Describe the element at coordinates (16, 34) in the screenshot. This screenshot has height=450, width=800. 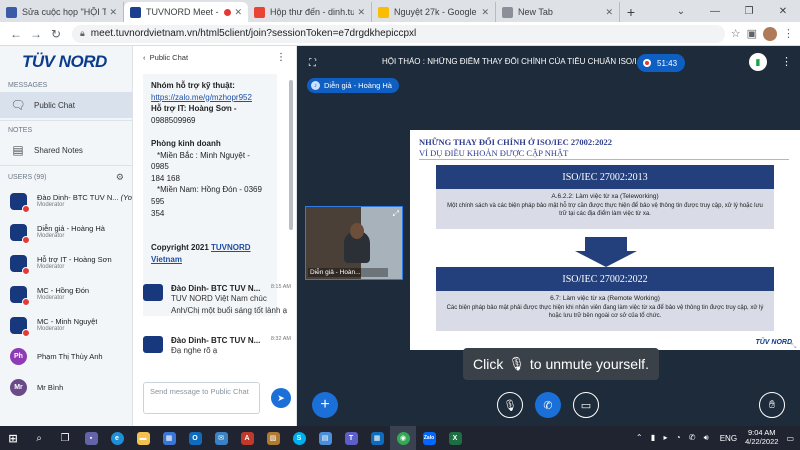
I see `back-icon: ←` at that location.